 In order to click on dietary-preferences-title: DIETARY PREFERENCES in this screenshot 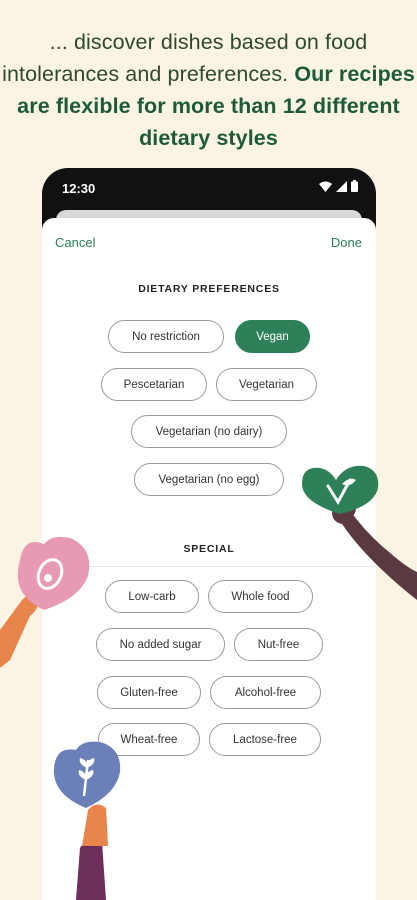, I will do `click(209, 289)`.